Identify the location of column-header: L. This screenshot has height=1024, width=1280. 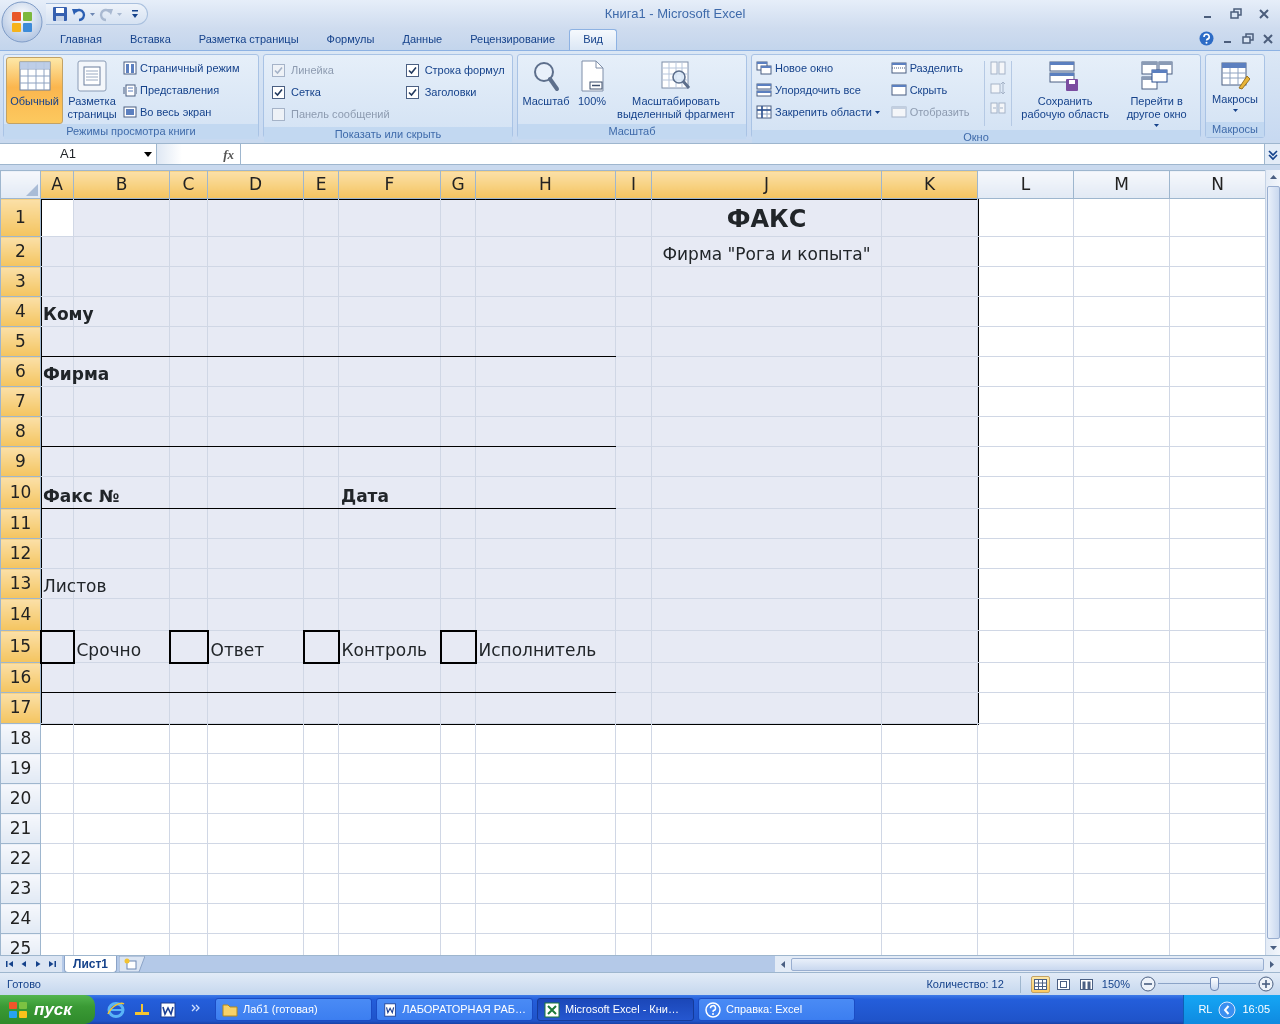
(1025, 184).